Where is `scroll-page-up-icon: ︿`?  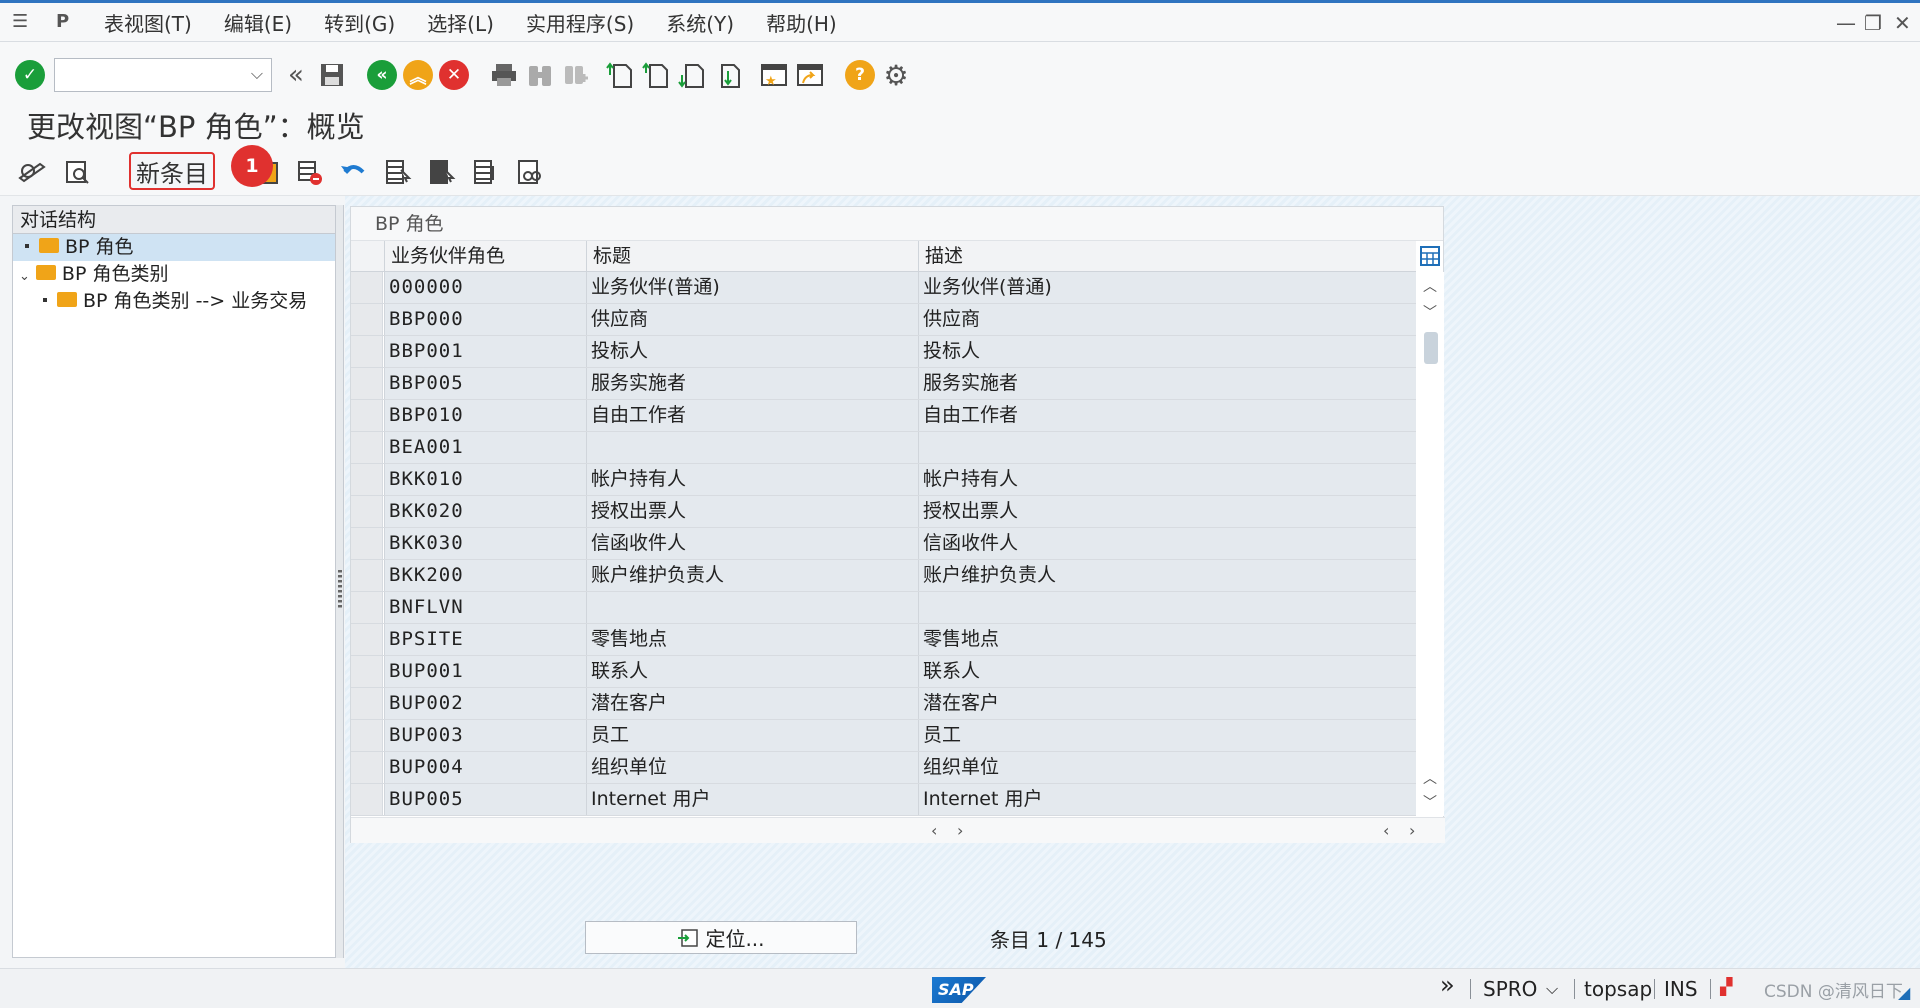 scroll-page-up-icon: ︿ is located at coordinates (1430, 778).